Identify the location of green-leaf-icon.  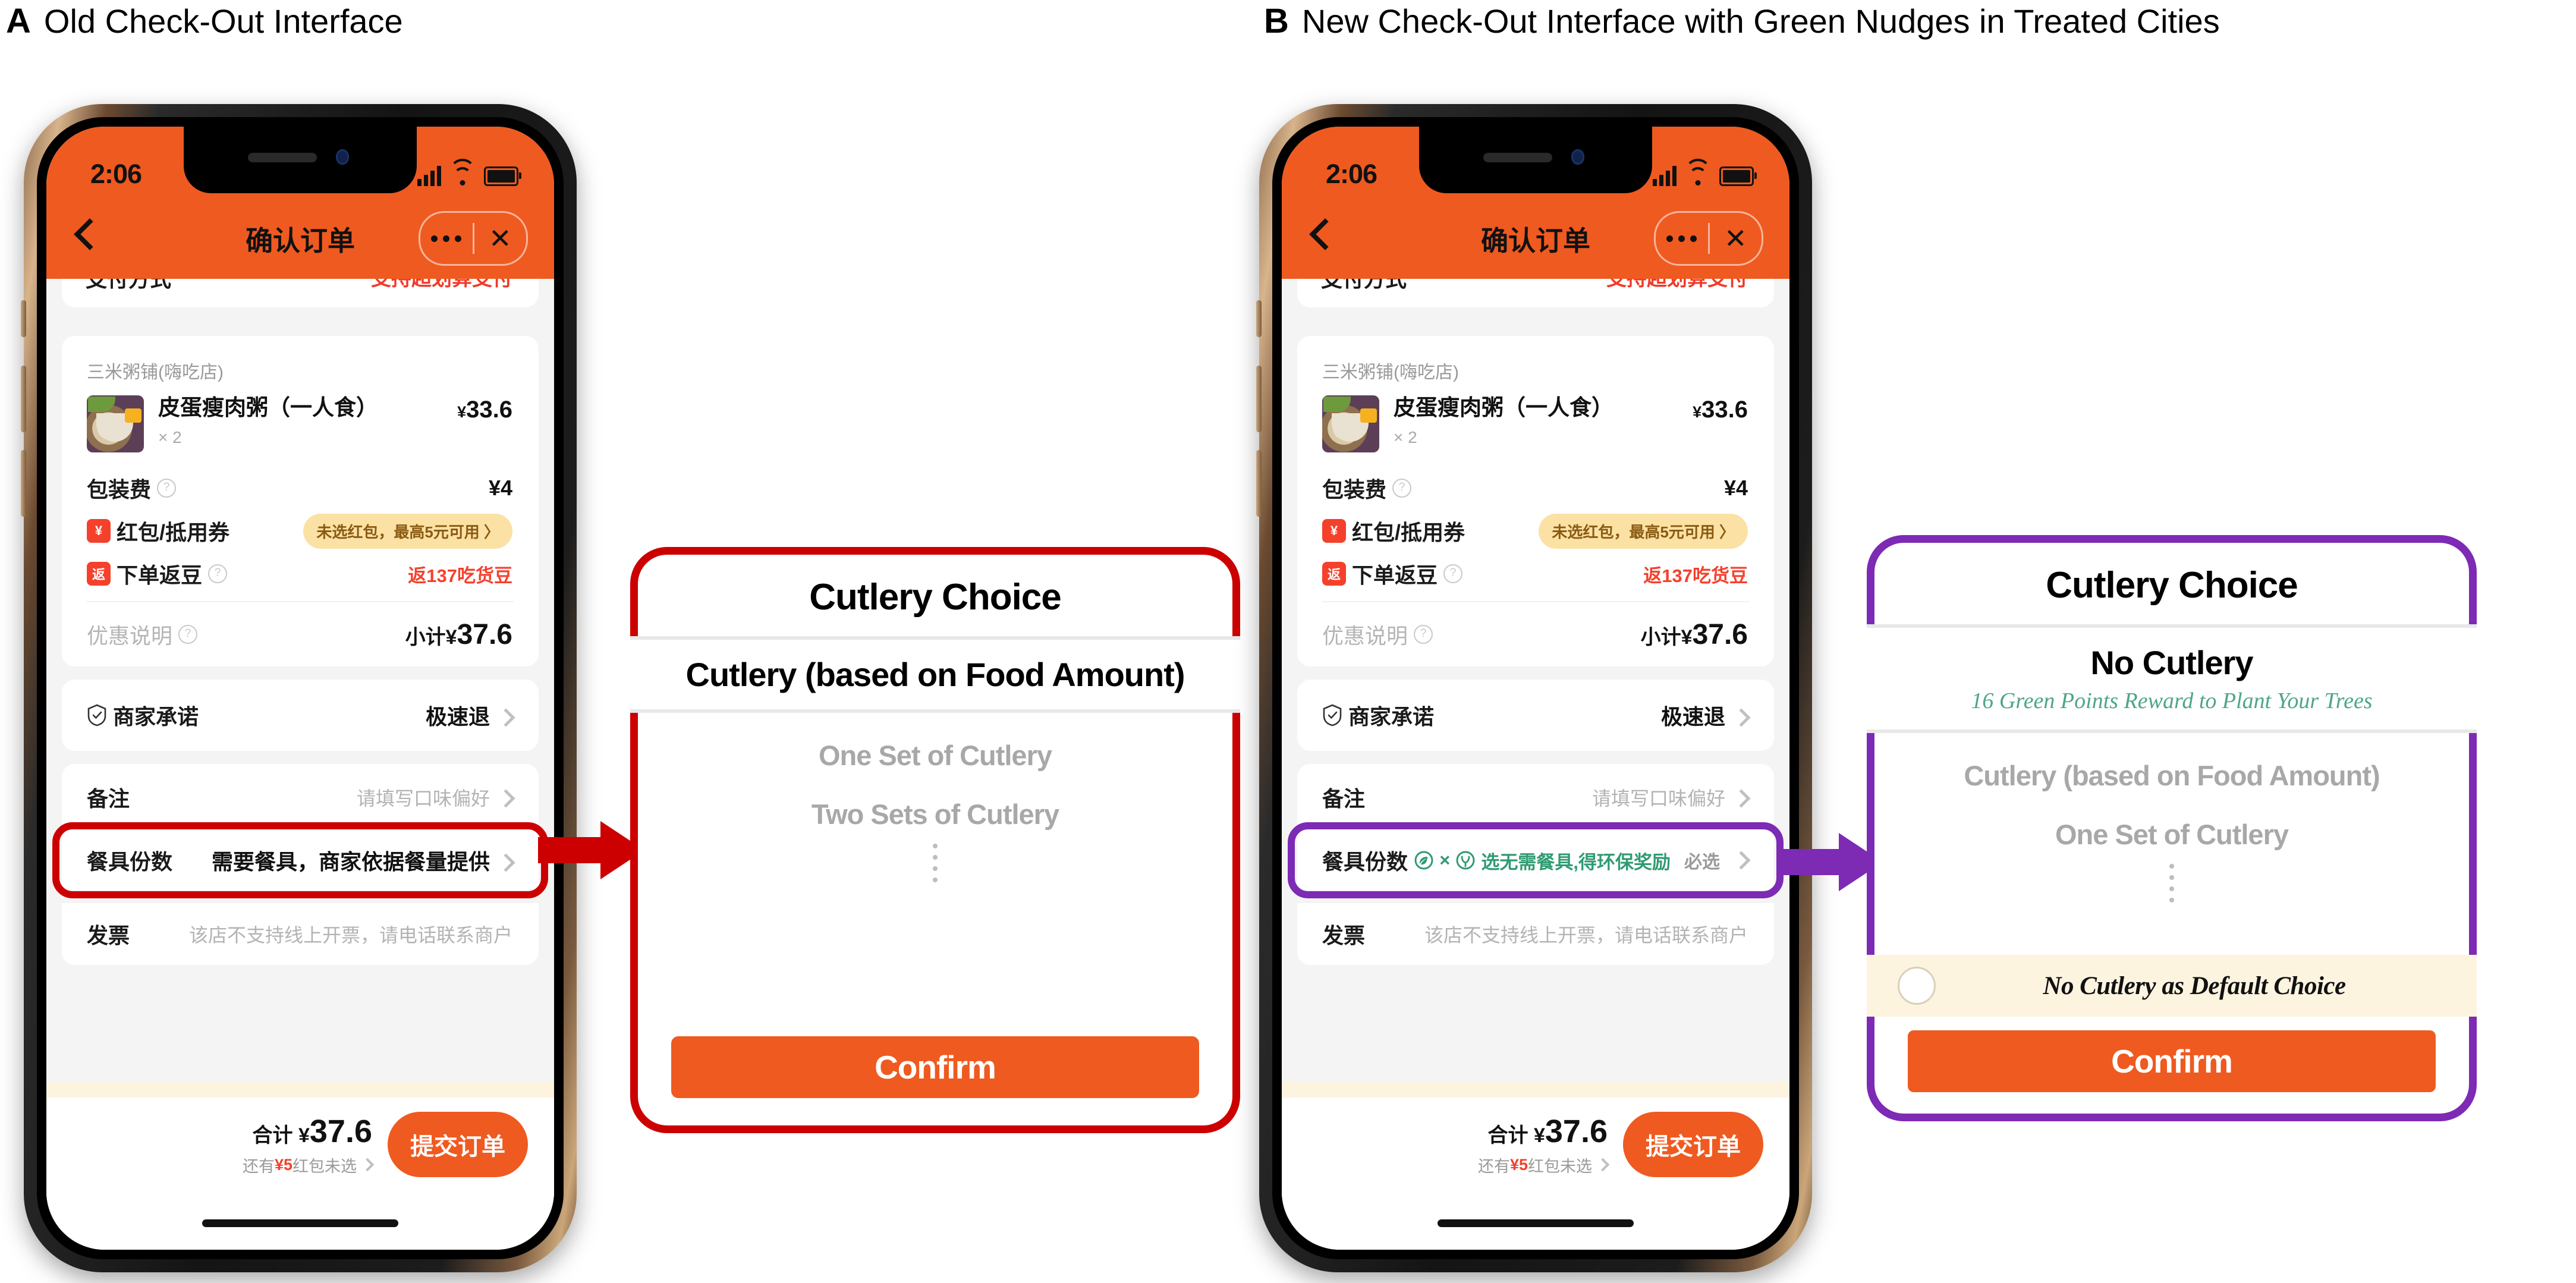
(1423, 860).